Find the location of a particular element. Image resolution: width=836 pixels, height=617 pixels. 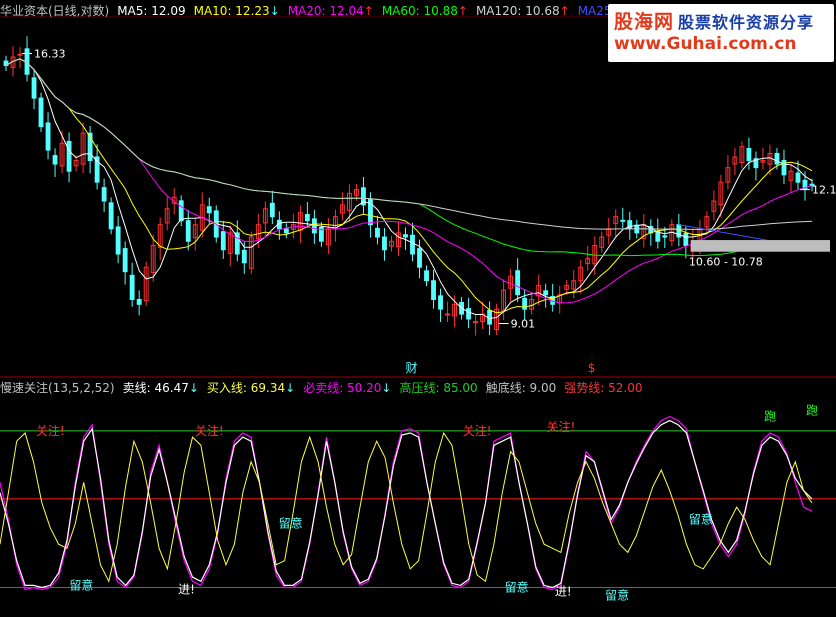

price-extreme-label: 16.33 is located at coordinates (50, 53).